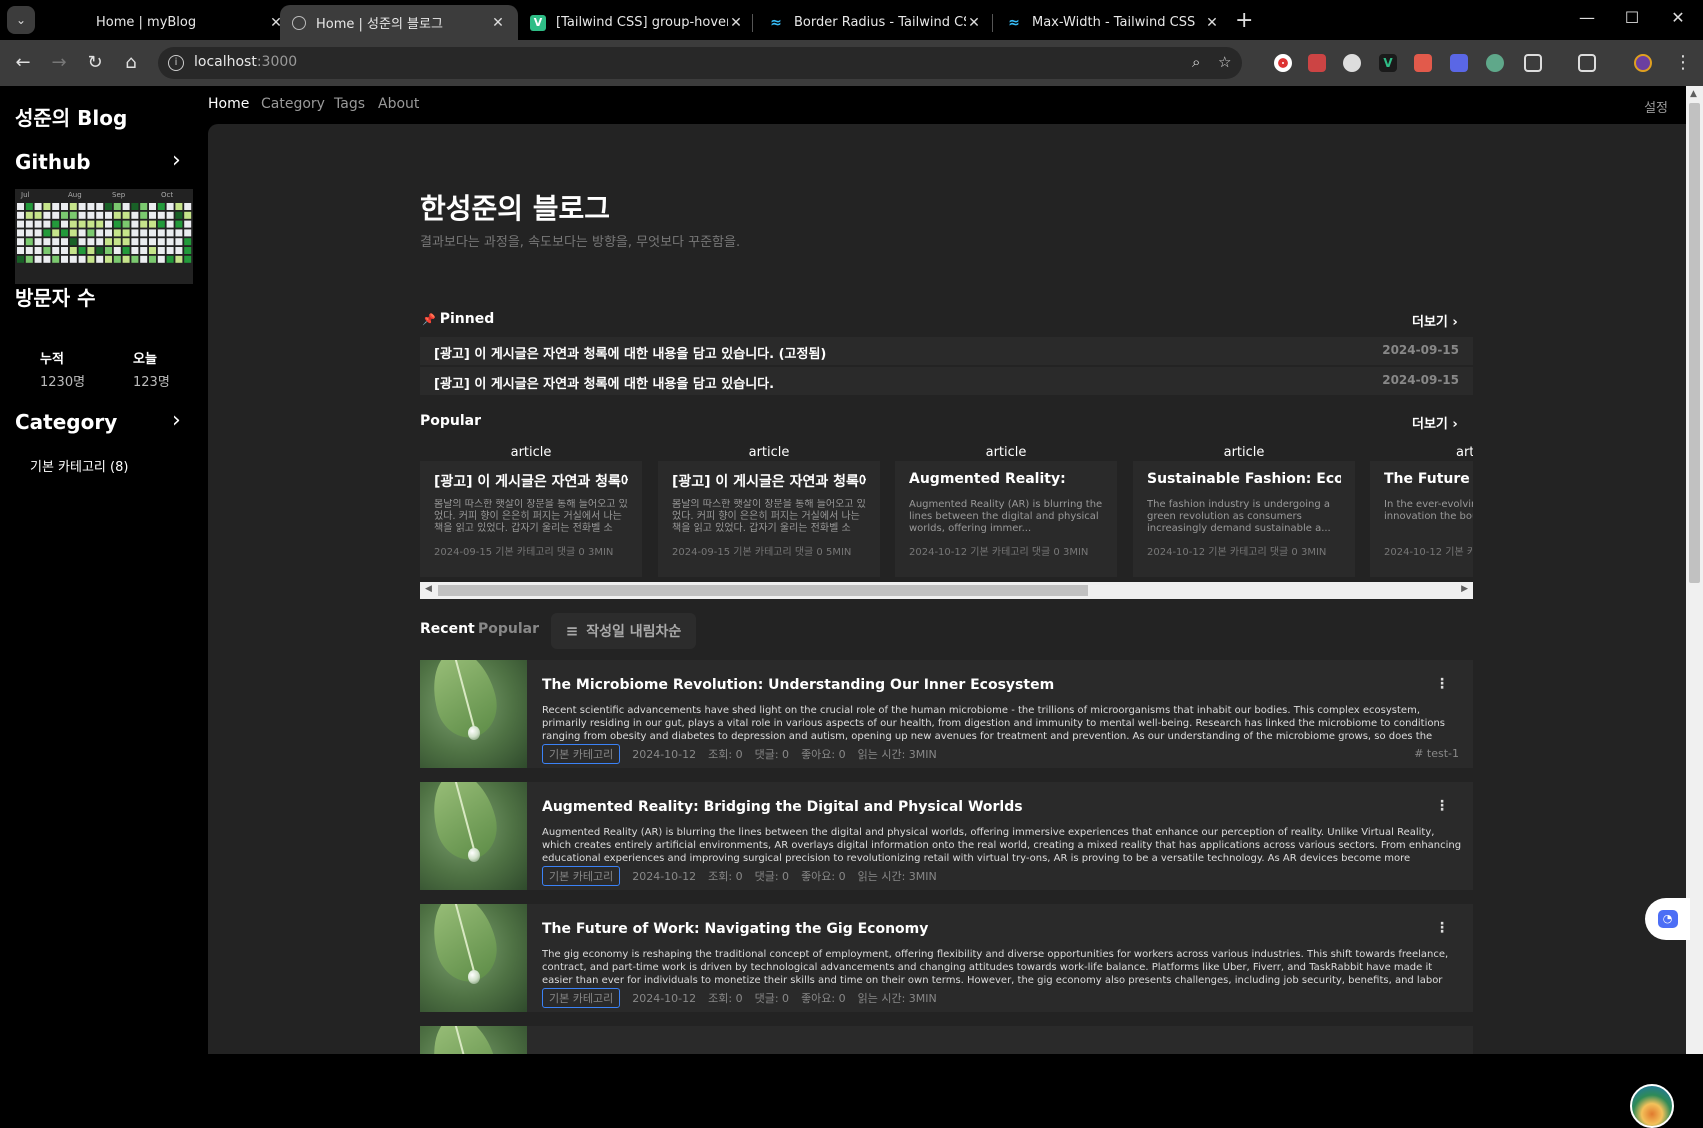 The image size is (1703, 1128). What do you see at coordinates (1435, 320) in the screenshot?
I see `pinned-more-link: 더보기 ›` at bounding box center [1435, 320].